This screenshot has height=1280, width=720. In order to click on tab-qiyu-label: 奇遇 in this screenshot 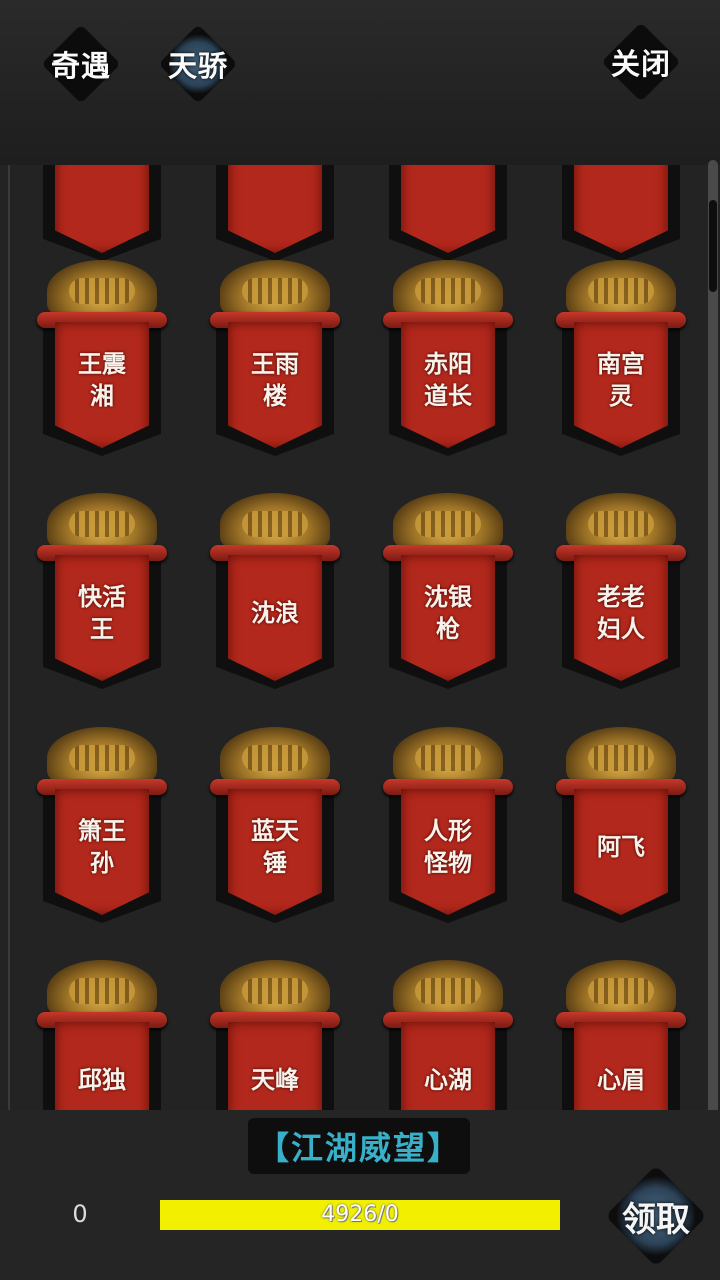, I will do `click(80, 66)`.